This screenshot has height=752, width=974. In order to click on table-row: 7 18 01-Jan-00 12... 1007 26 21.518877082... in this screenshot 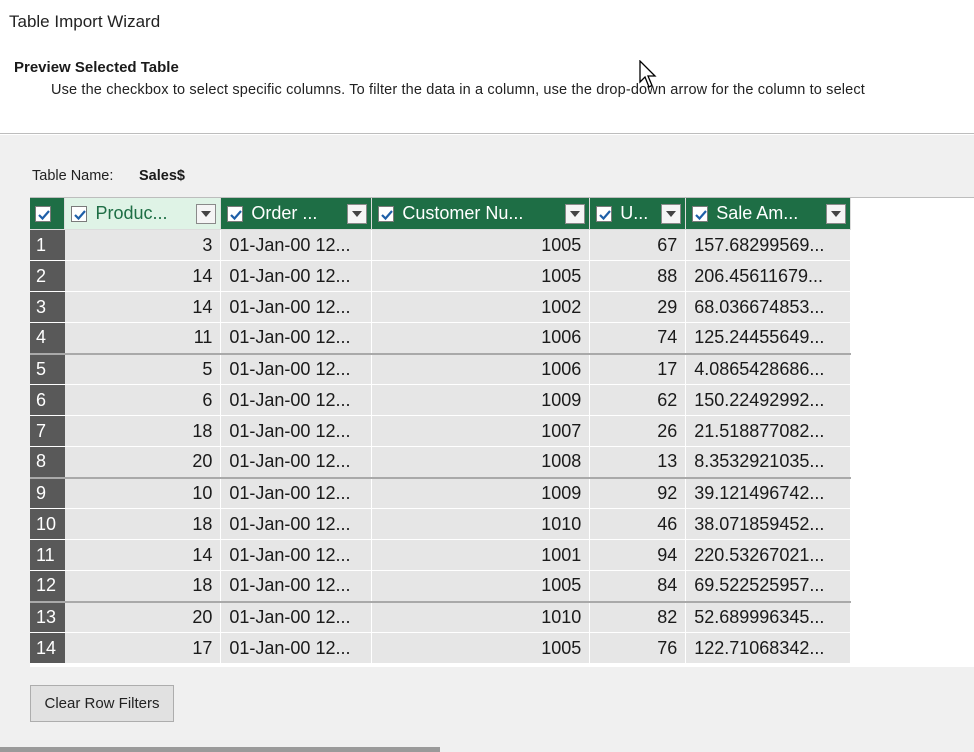, I will do `click(502, 431)`.